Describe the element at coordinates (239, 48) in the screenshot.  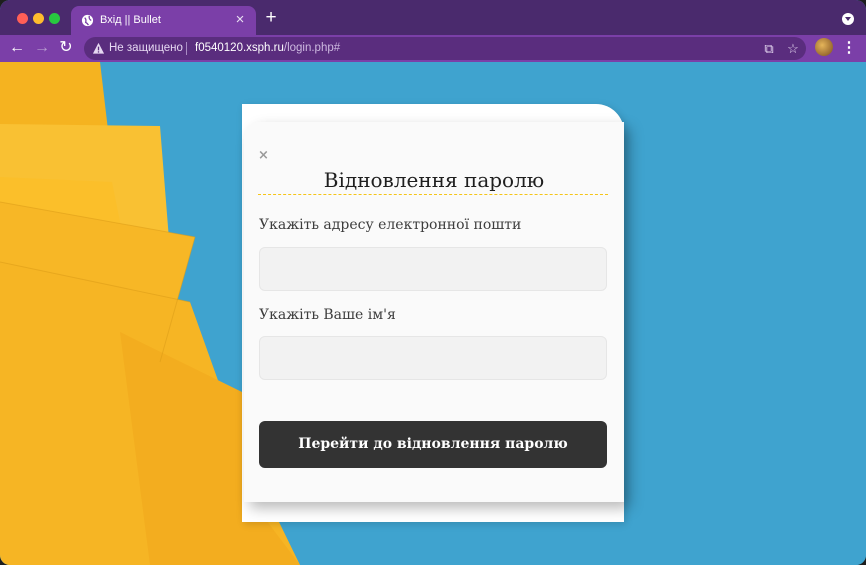
I see `url-host: f0540120.xsph.ru` at that location.